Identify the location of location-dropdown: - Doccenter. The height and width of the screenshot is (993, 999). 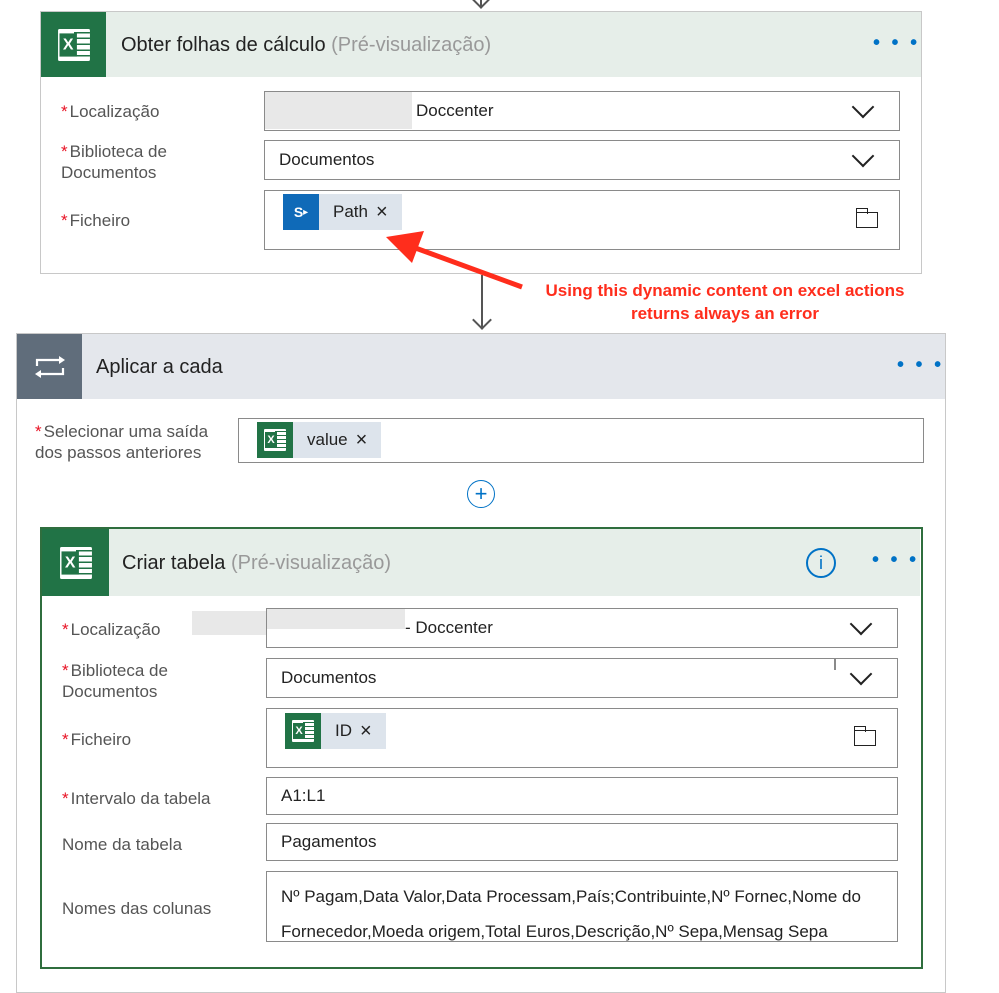
(582, 628).